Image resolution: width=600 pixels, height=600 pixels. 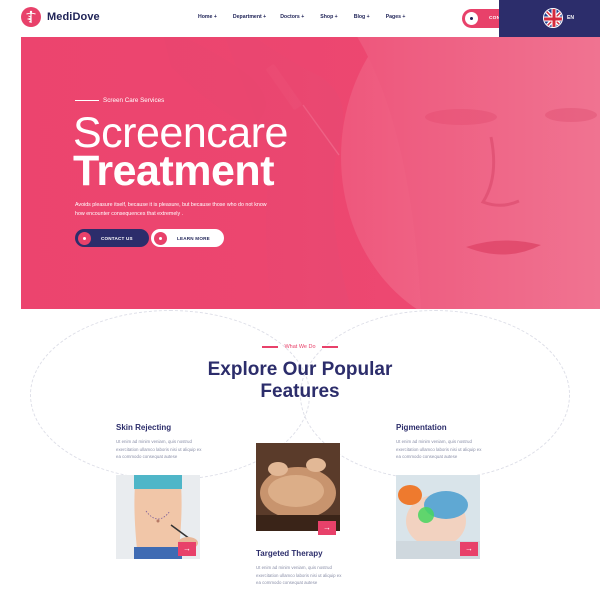 I want to click on feature-title-targeted-therapy: Targeted Therapy, so click(x=289, y=553).